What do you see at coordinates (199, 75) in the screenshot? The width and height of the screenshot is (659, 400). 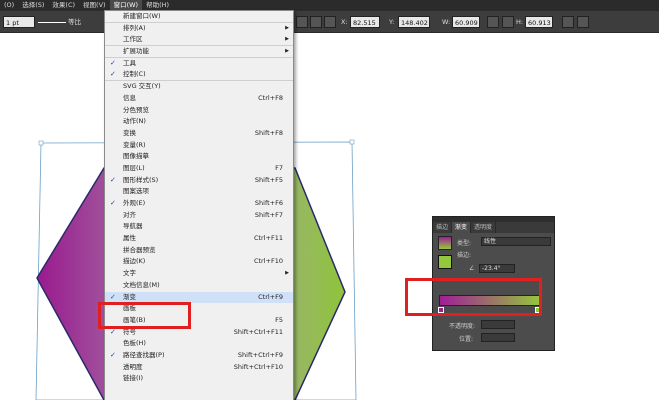 I see `menu-item: ✓ 控制(C)` at bounding box center [199, 75].